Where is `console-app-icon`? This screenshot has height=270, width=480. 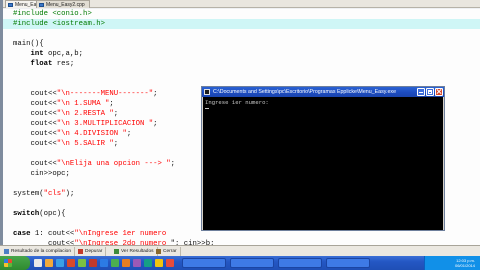 console-app-icon is located at coordinates (207, 92).